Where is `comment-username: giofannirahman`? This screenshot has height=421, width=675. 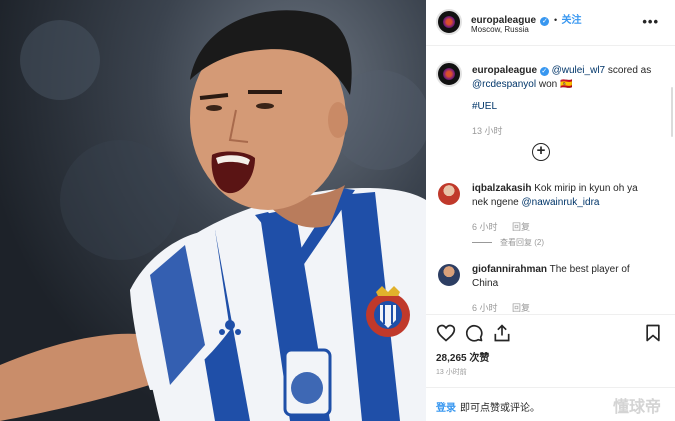 comment-username: giofannirahman is located at coordinates (509, 269).